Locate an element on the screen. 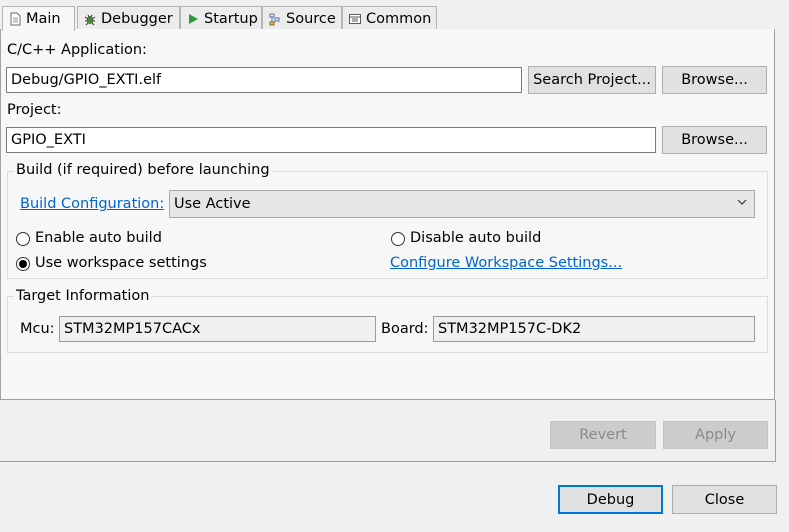 This screenshot has height=532, width=789. bug-icon is located at coordinates (90, 19).